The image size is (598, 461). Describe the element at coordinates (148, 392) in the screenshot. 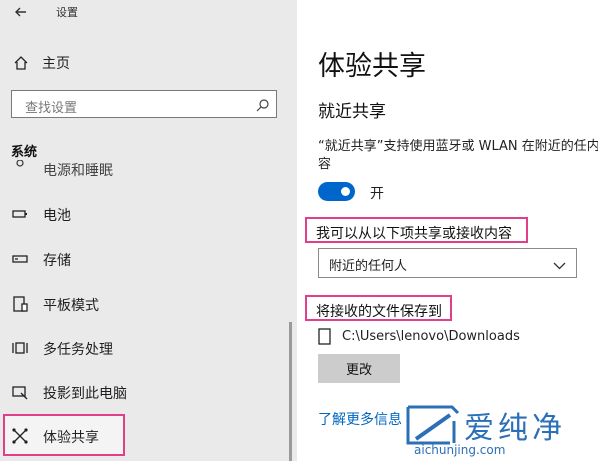

I see `sidebar-item-project: 投影到此电脑` at that location.